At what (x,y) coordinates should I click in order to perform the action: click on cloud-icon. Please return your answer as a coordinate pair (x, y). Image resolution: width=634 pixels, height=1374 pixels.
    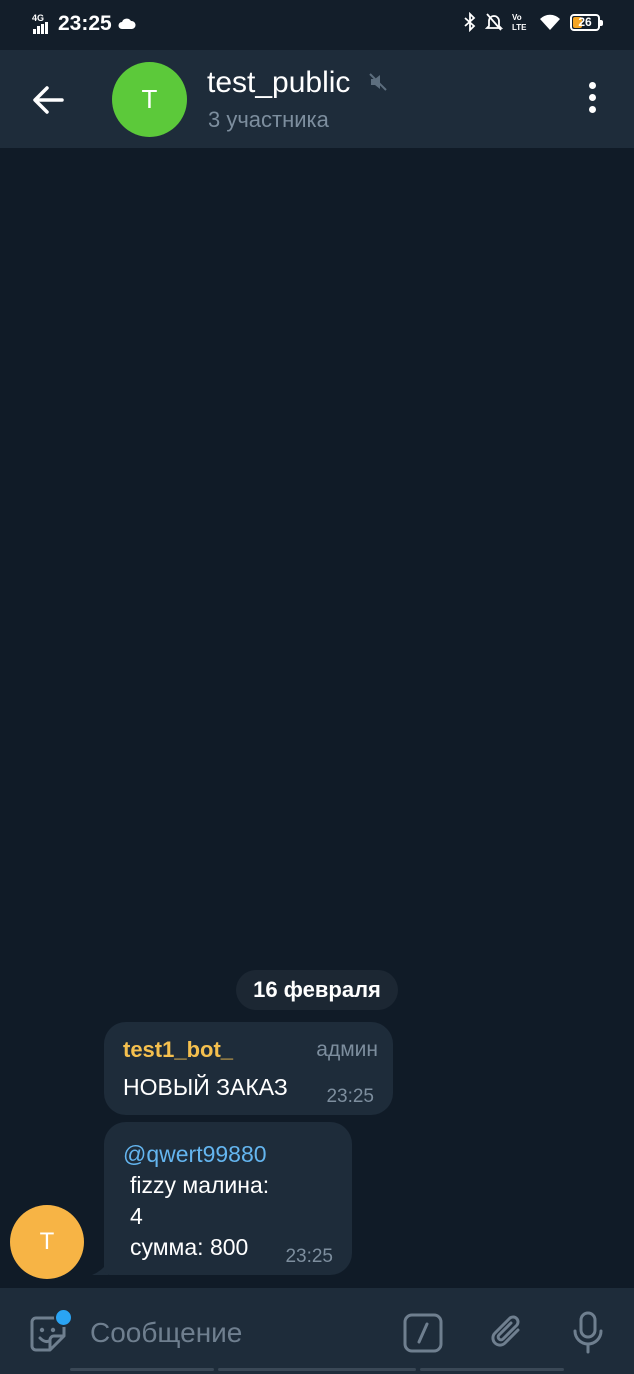
    Looking at the image, I should click on (127, 23).